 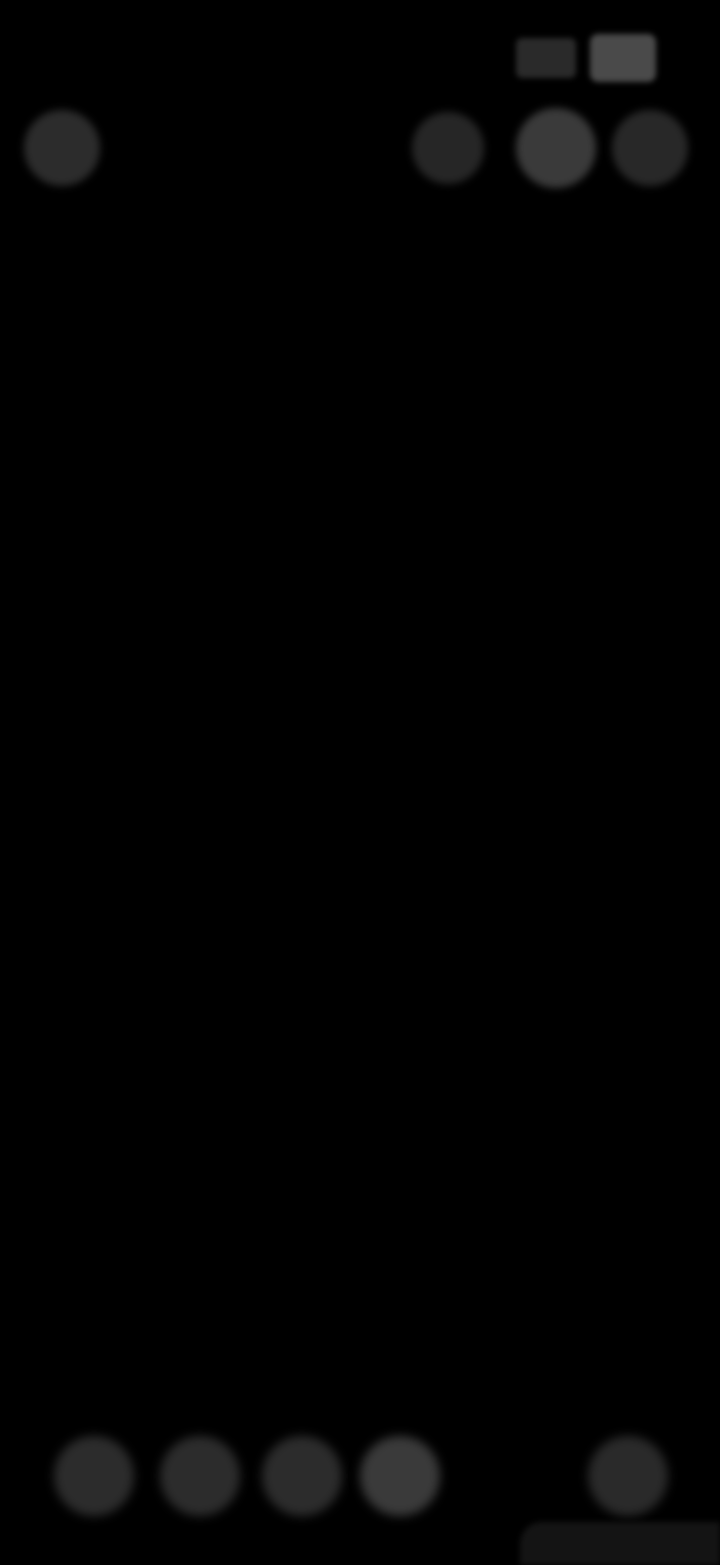 I want to click on back-icon, so click(x=62, y=148).